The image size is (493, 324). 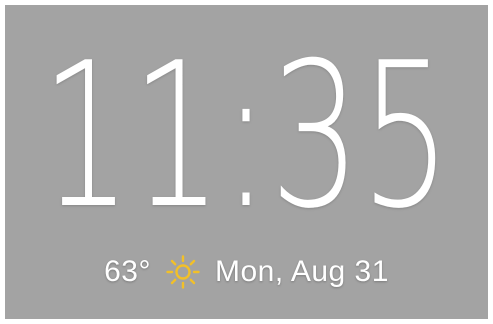 What do you see at coordinates (301, 271) in the screenshot?
I see `date-label: Mon, Aug 31` at bounding box center [301, 271].